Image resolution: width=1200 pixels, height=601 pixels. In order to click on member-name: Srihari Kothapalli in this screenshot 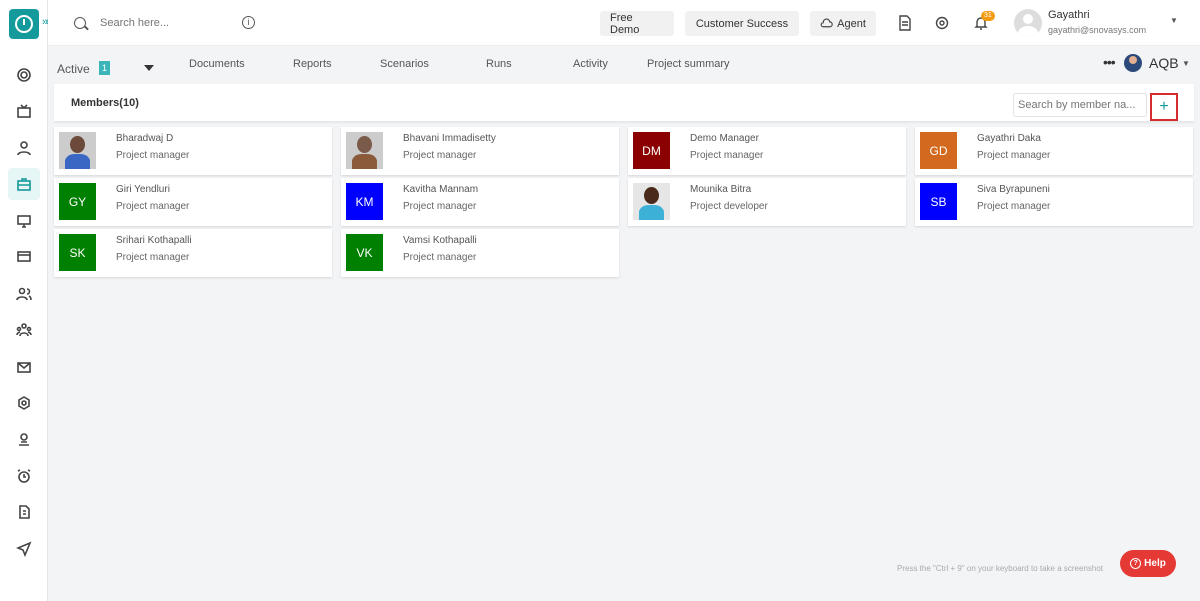, I will do `click(154, 240)`.